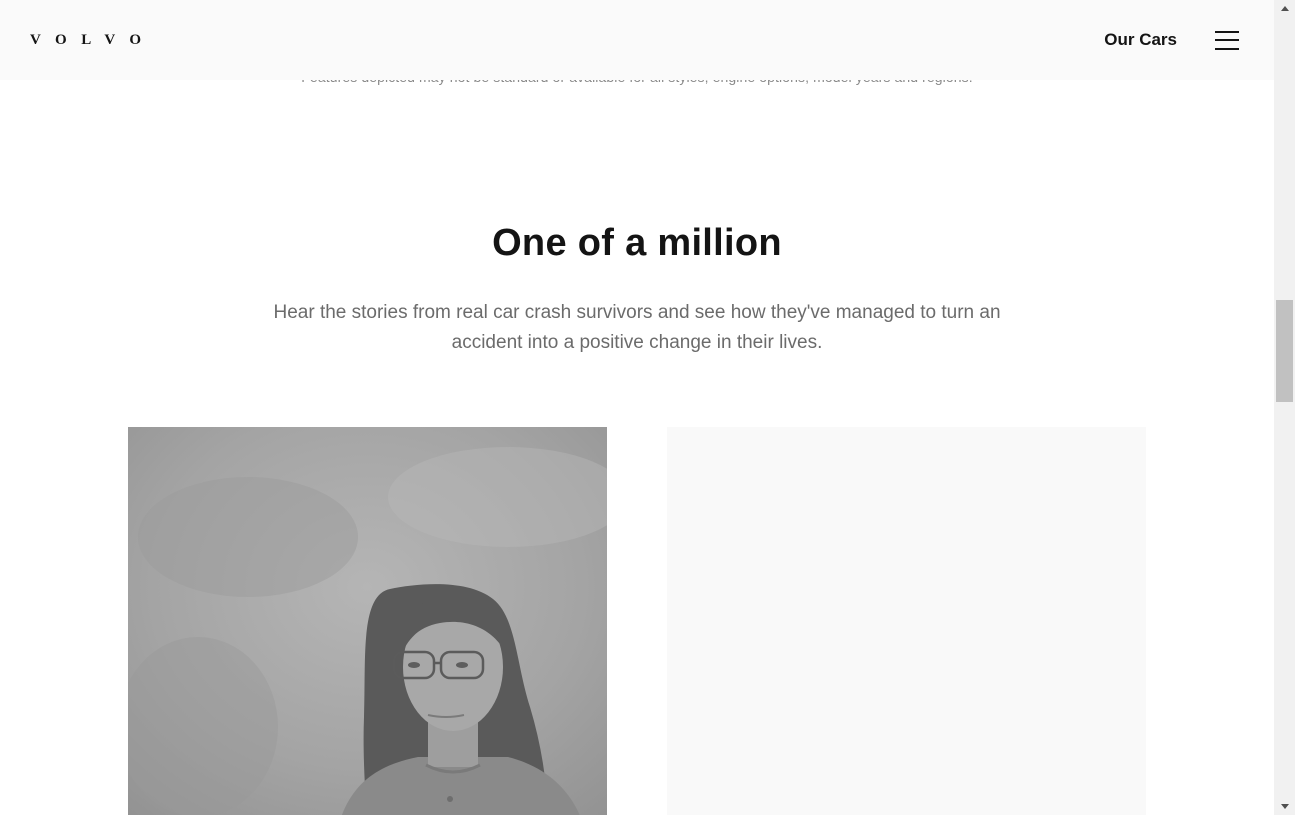 The image size is (1295, 815). Describe the element at coordinates (637, 40) in the screenshot. I see `site-header: VOLVO Our Cars` at that location.